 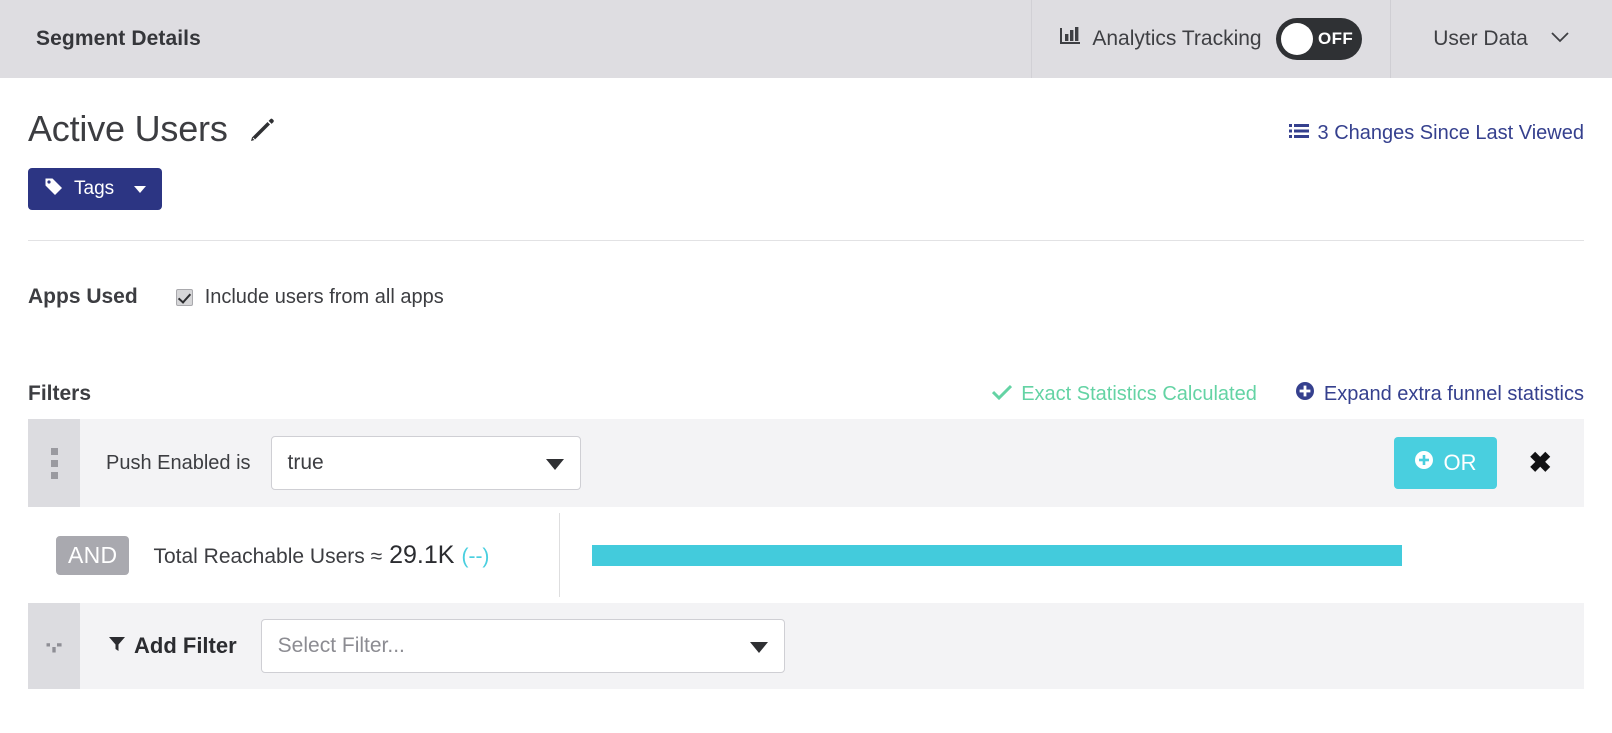 I want to click on analytics-tracking-cell: Analytics Tracking OFF, so click(x=1211, y=39).